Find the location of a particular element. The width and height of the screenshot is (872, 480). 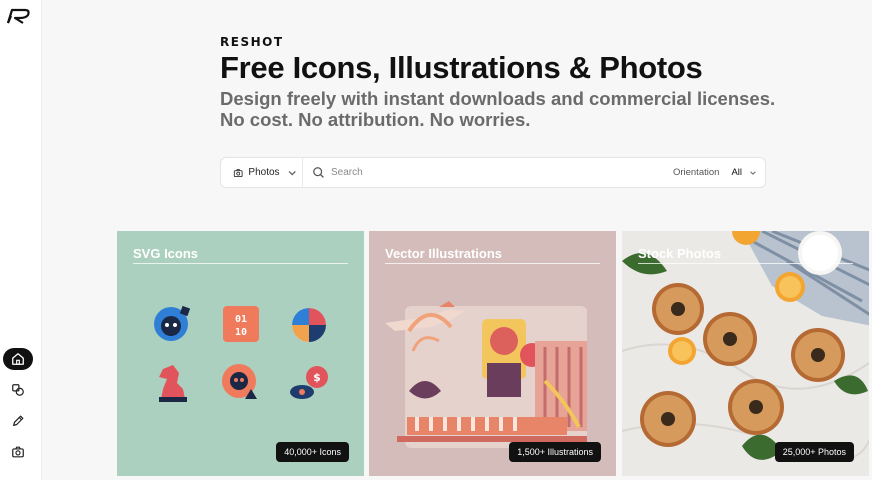

chess-knight-icon is located at coordinates (173, 383).